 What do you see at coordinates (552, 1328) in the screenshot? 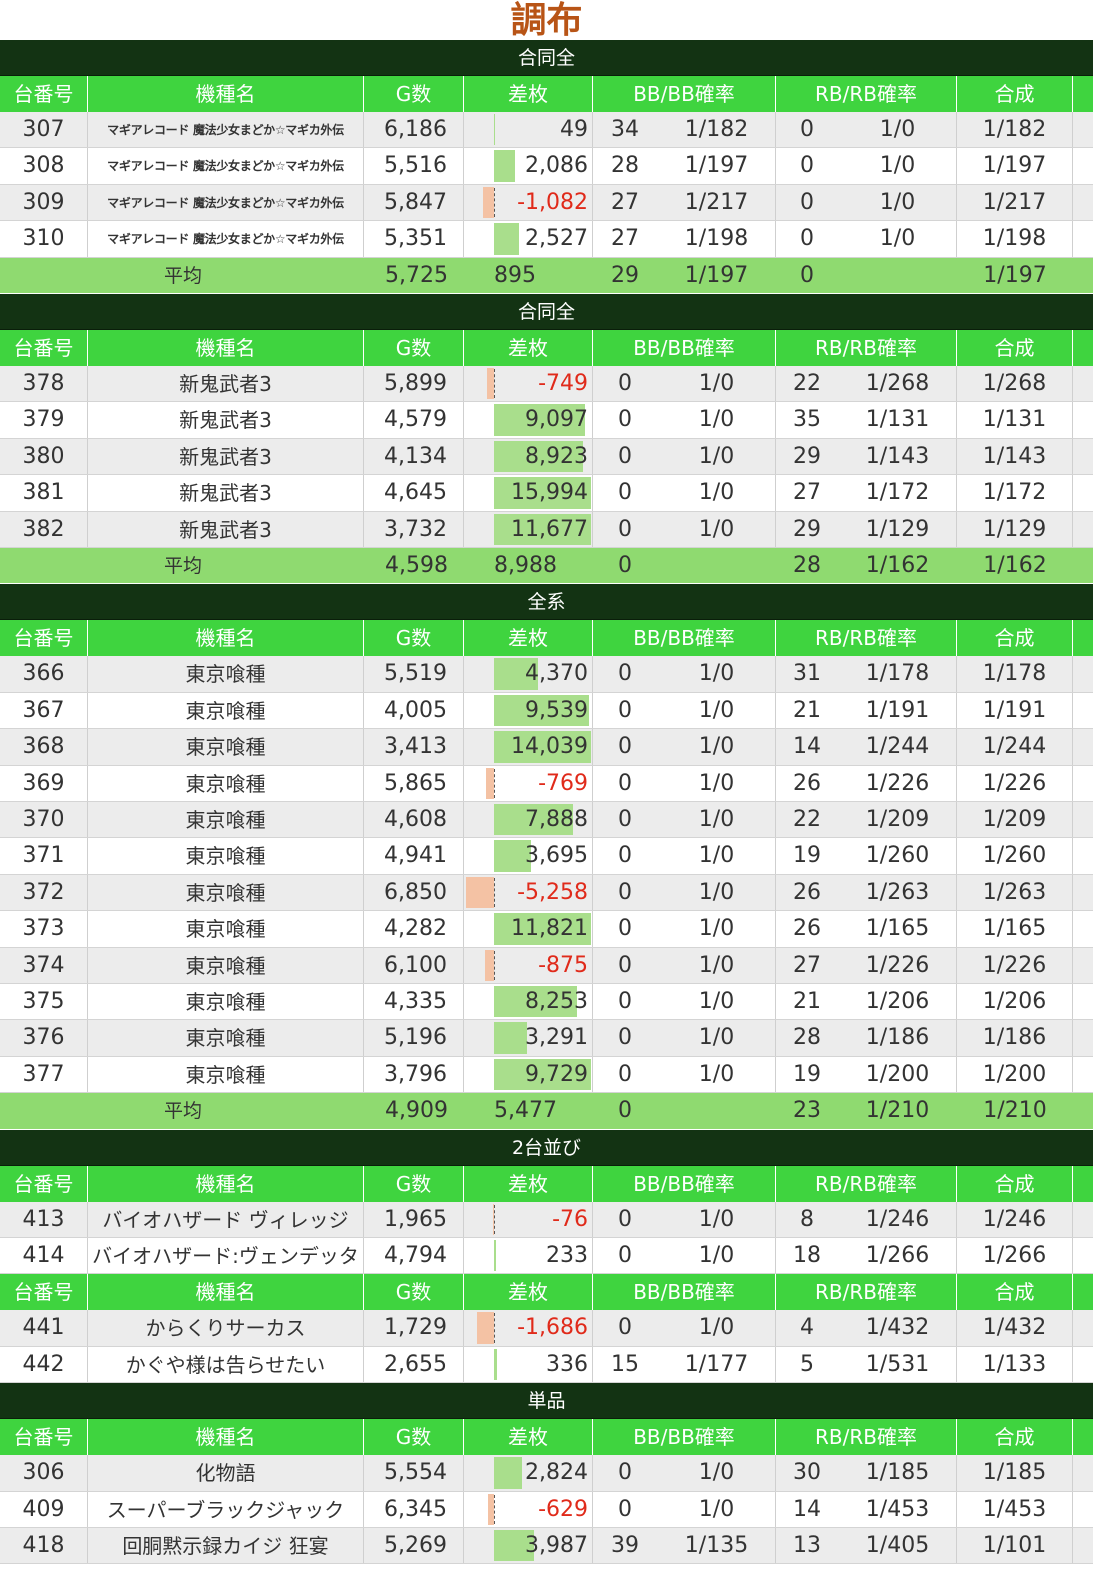
I see `diff-value: -1,686` at bounding box center [552, 1328].